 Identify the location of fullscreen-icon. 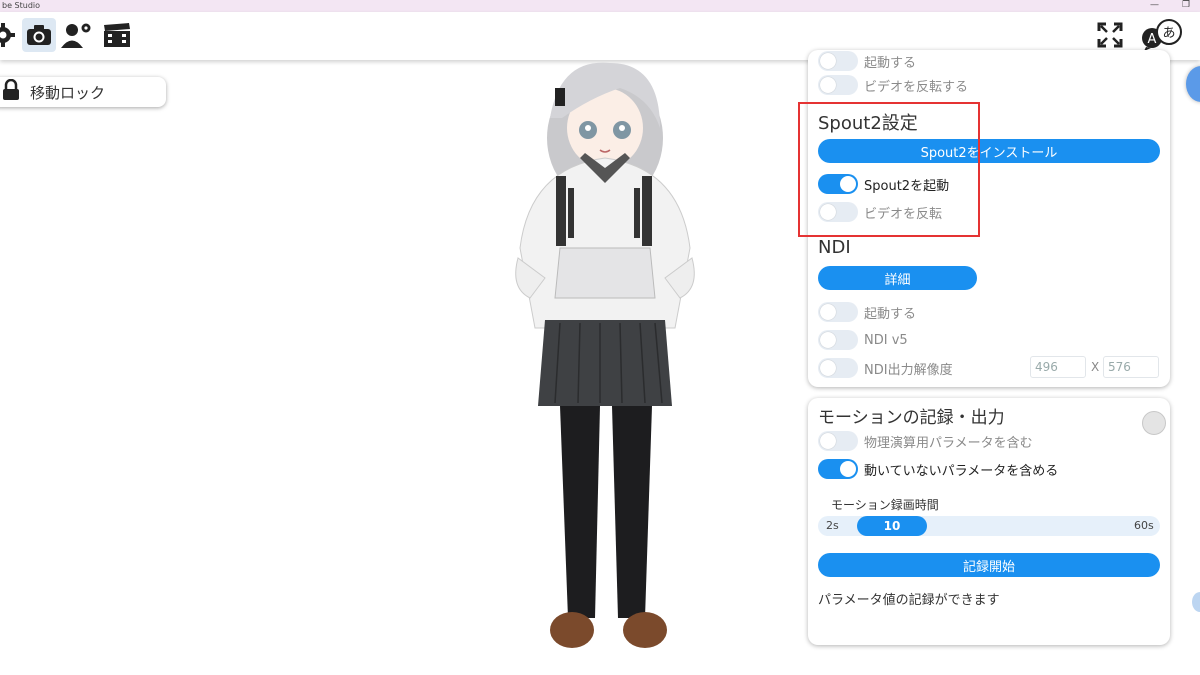
(1110, 35).